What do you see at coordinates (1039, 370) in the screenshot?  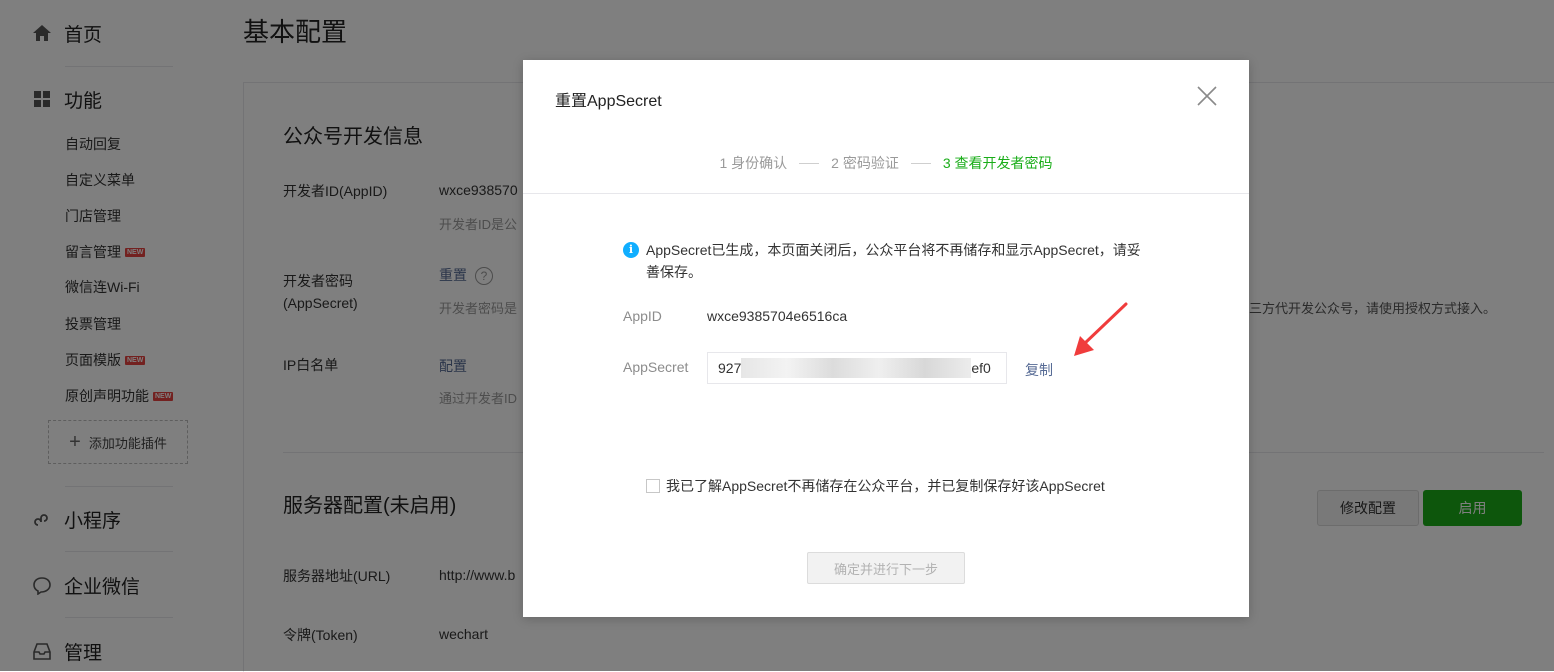 I see `copy-secret-link: 复制` at bounding box center [1039, 370].